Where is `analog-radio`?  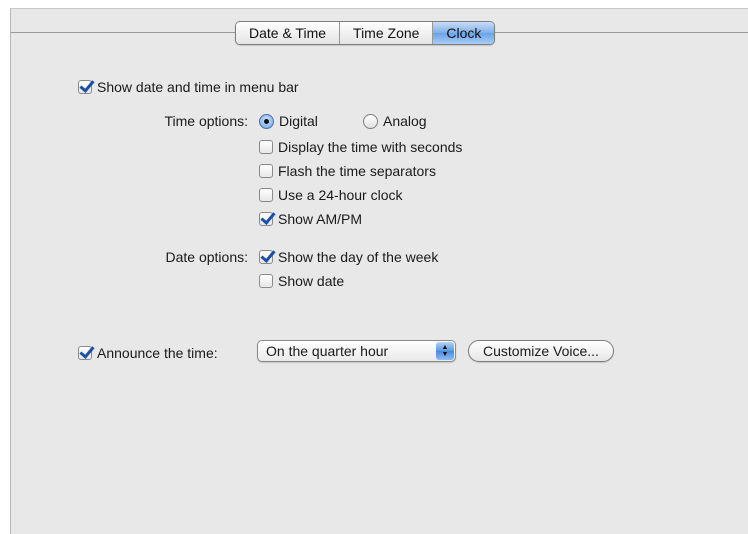
analog-radio is located at coordinates (370, 121).